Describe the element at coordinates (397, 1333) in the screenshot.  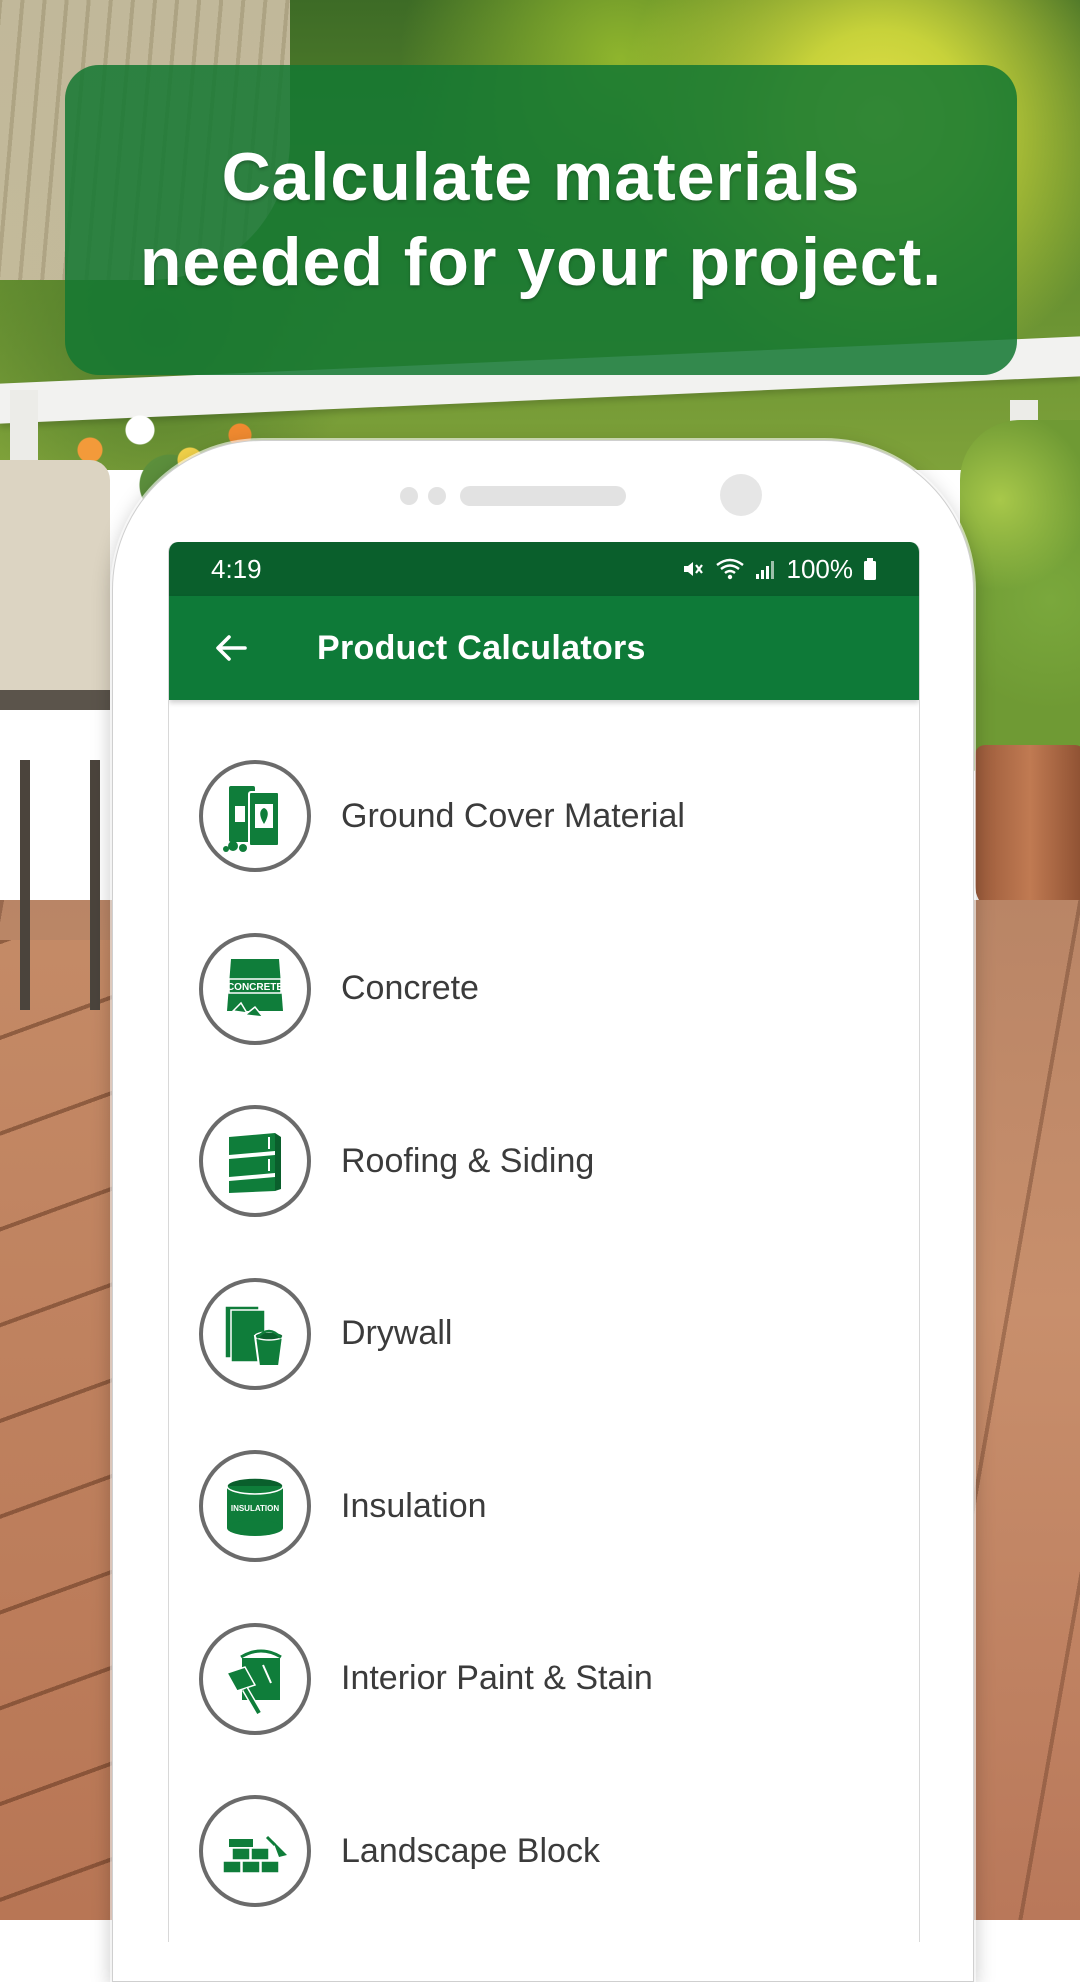
I see `calculator-label: Drywall` at that location.